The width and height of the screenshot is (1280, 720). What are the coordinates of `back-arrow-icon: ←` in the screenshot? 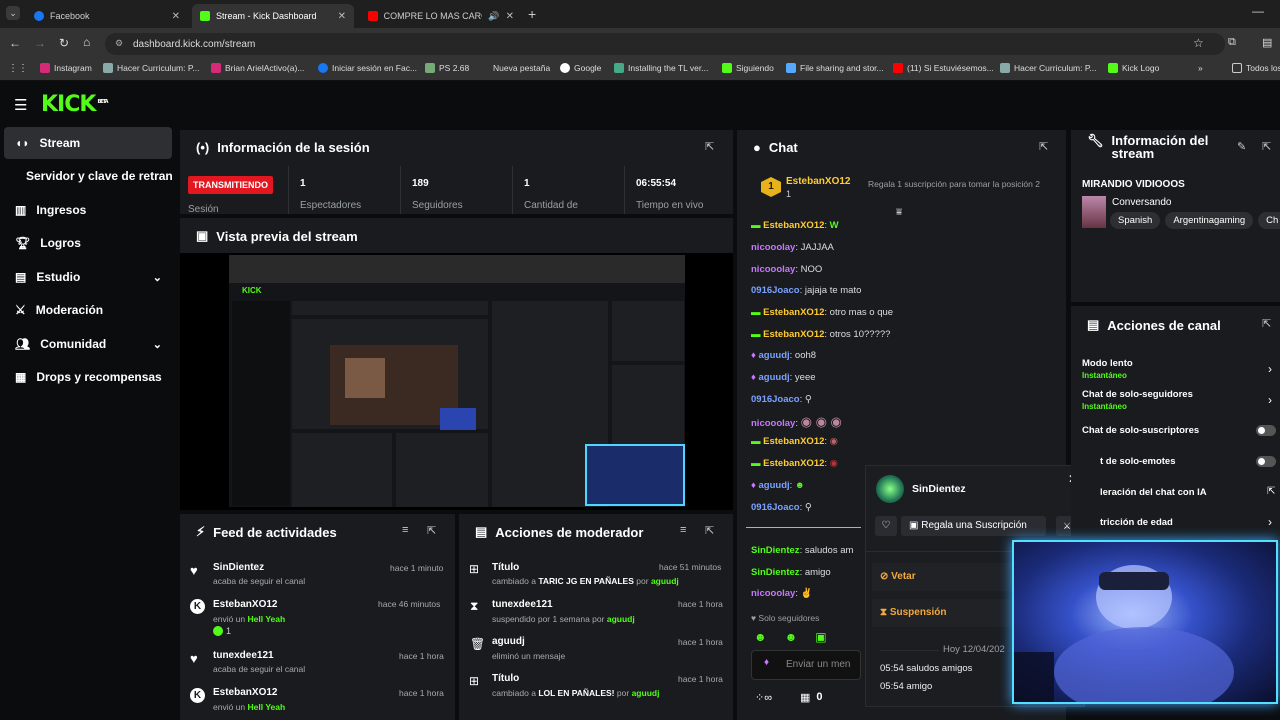 It's located at (15, 43).